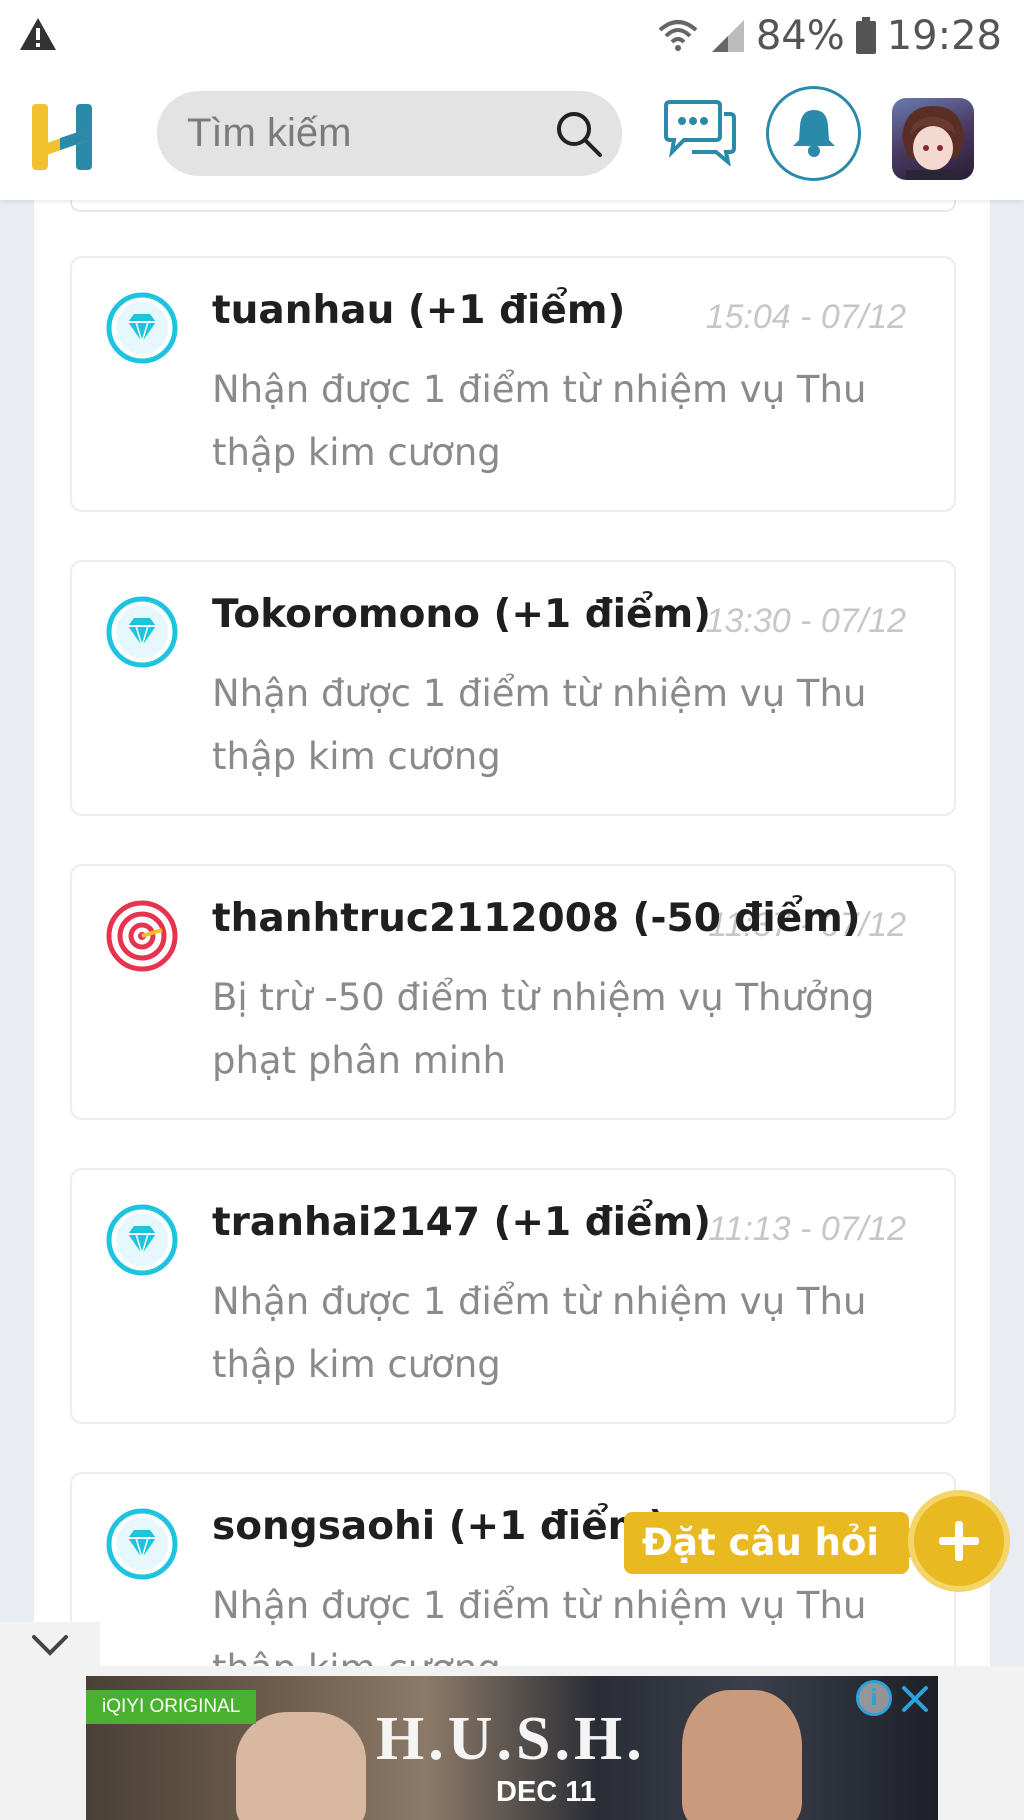 This screenshot has width=1024, height=1820. Describe the element at coordinates (728, 36) in the screenshot. I see `signal-icon` at that location.